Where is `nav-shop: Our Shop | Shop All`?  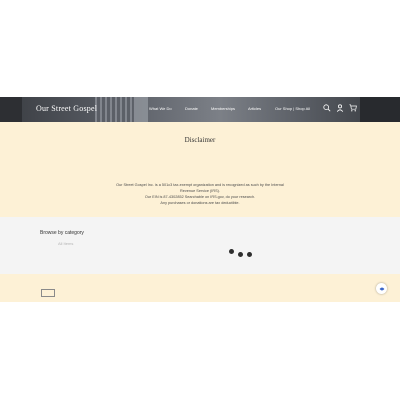
nav-shop: Our Shop | Shop All is located at coordinates (292, 108).